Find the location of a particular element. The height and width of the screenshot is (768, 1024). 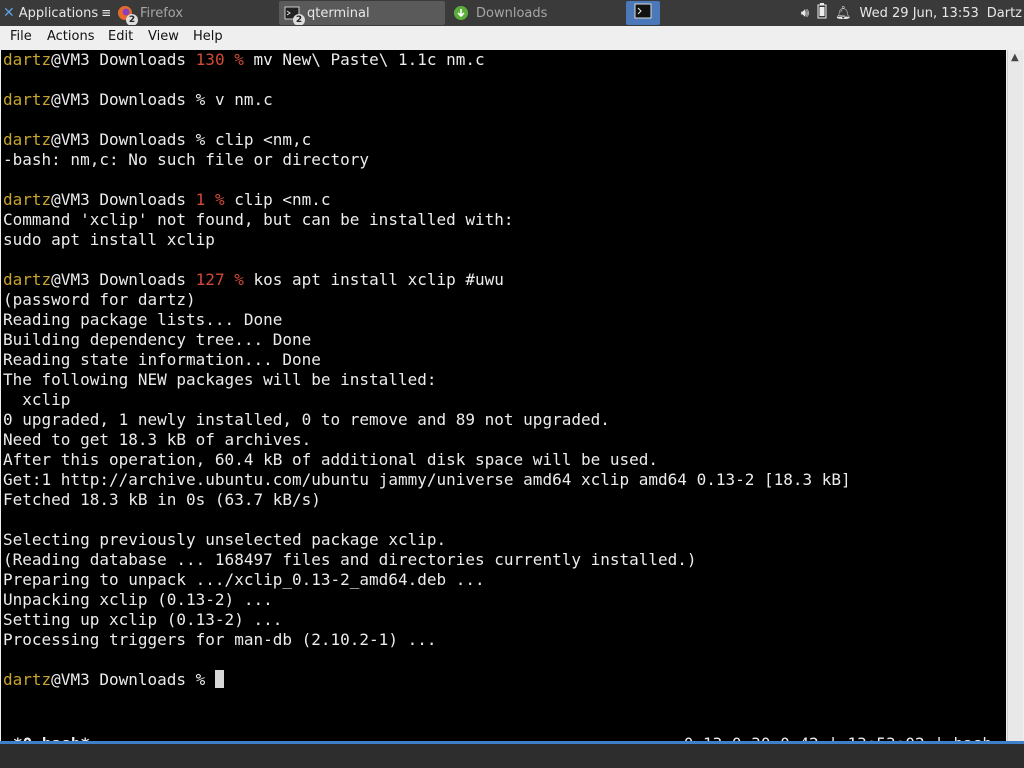

download-folder-icon is located at coordinates (461, 13).